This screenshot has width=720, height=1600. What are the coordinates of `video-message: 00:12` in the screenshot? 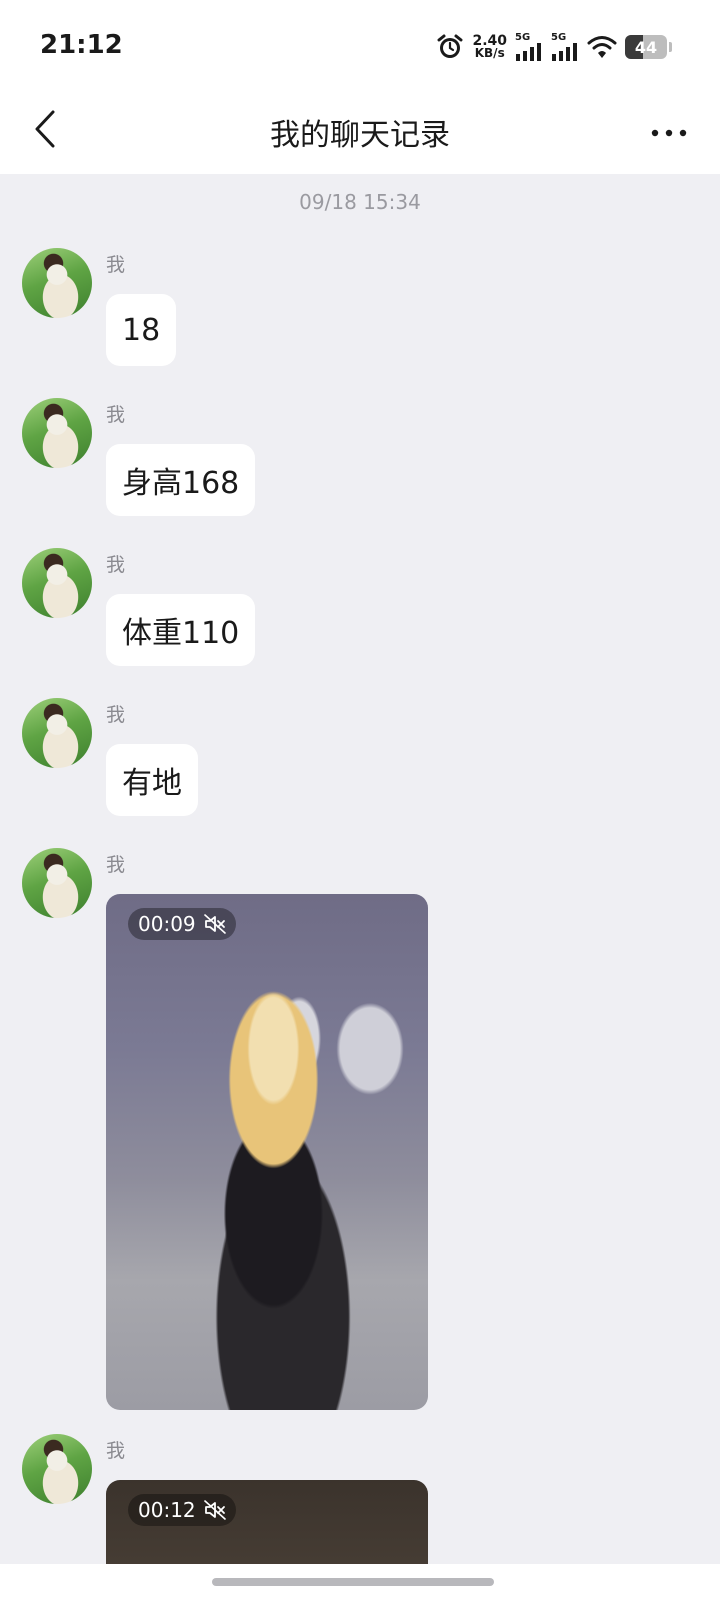 It's located at (267, 1522).